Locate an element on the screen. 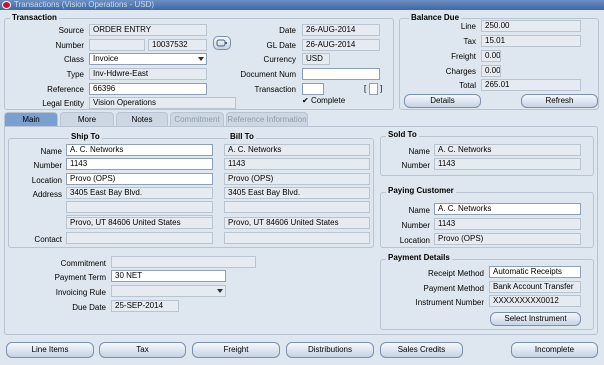 This screenshot has width=604, height=365. transaction-number-field: 10037532 is located at coordinates (177, 45).